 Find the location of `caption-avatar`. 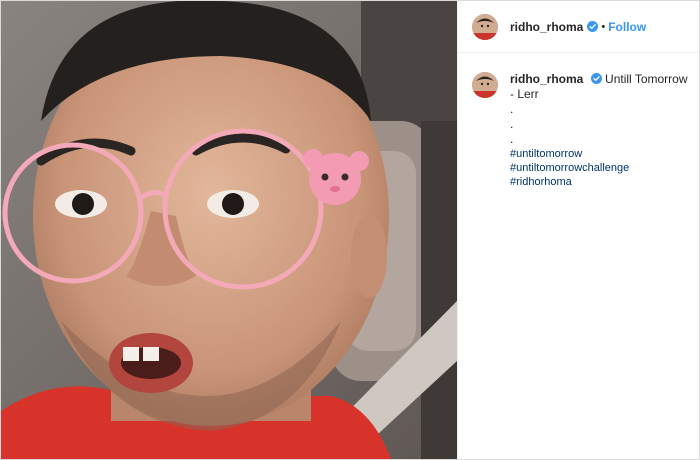

caption-avatar is located at coordinates (485, 85).